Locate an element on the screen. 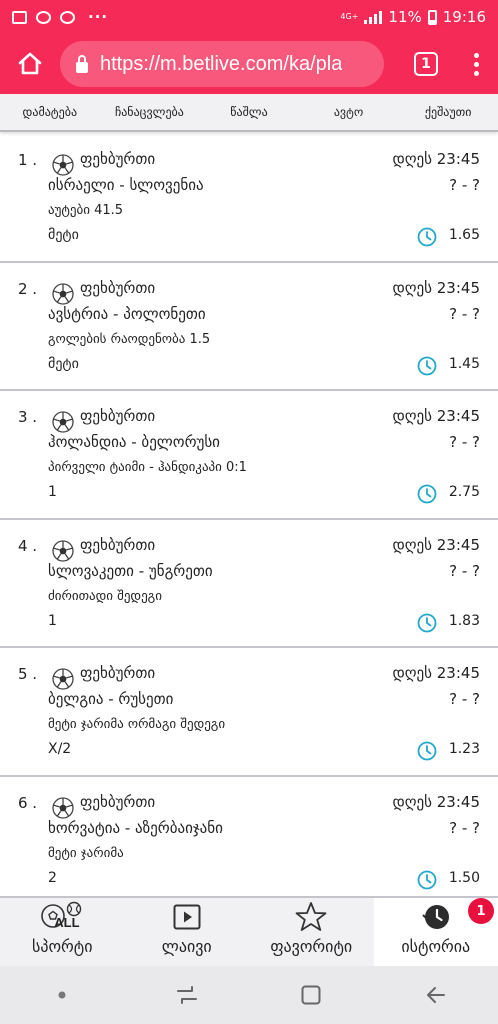  more-notifications-icon: ··· is located at coordinates (98, 17).